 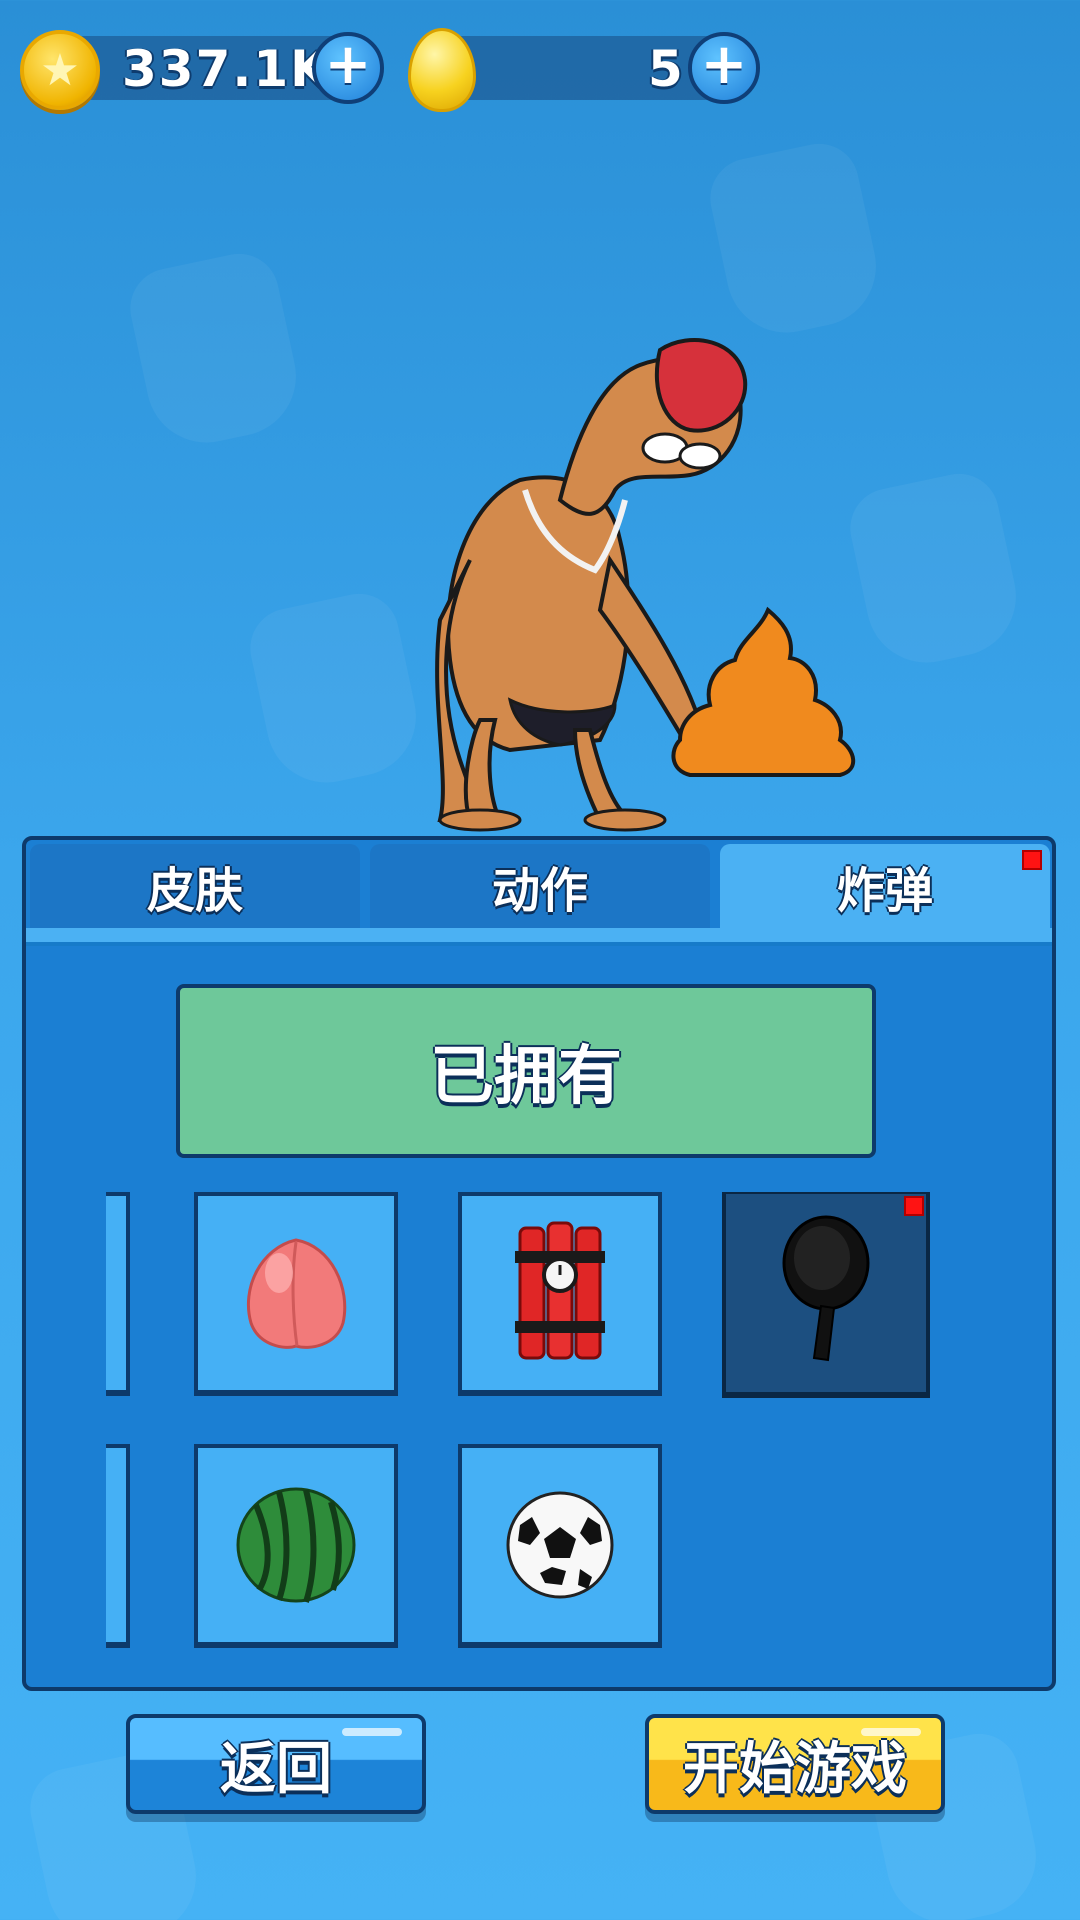 What do you see at coordinates (795, 240) in the screenshot?
I see `background-pattern` at bounding box center [795, 240].